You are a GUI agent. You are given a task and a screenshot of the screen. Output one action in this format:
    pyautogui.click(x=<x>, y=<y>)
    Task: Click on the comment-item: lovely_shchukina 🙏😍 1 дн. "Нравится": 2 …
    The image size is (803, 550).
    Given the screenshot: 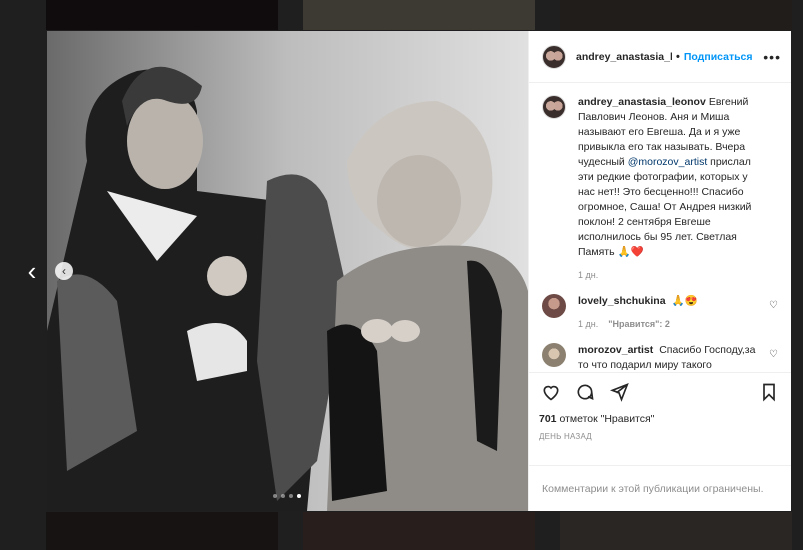 What is the action you would take?
    pyautogui.click(x=660, y=311)
    